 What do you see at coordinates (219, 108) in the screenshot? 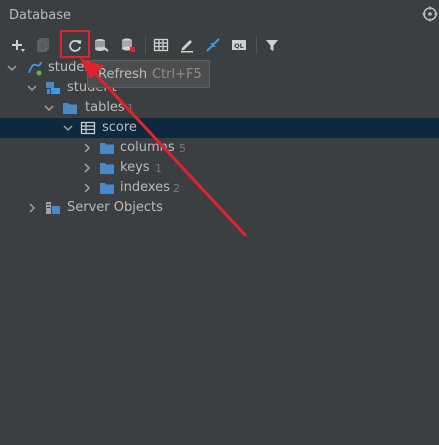
I see `tree-node-tables: tables 1` at bounding box center [219, 108].